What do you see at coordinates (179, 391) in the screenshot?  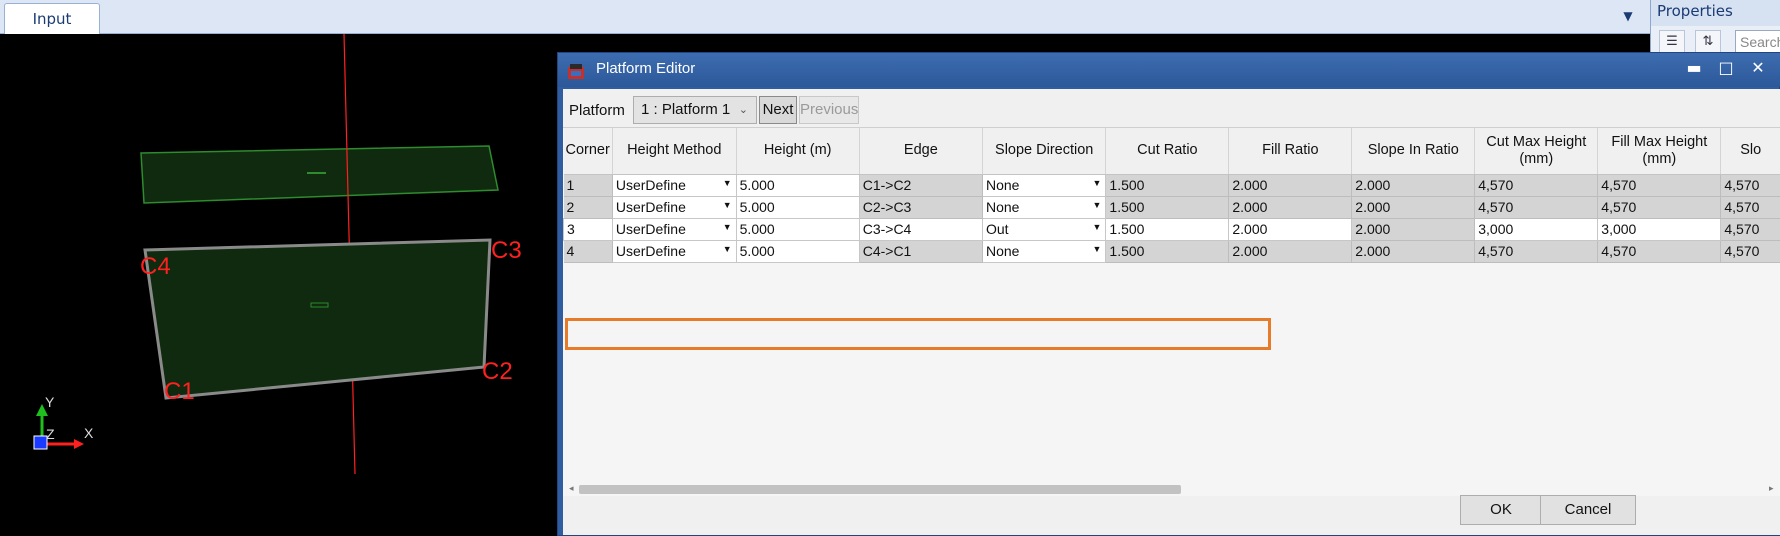 I see `corner-label-c1: C1` at bounding box center [179, 391].